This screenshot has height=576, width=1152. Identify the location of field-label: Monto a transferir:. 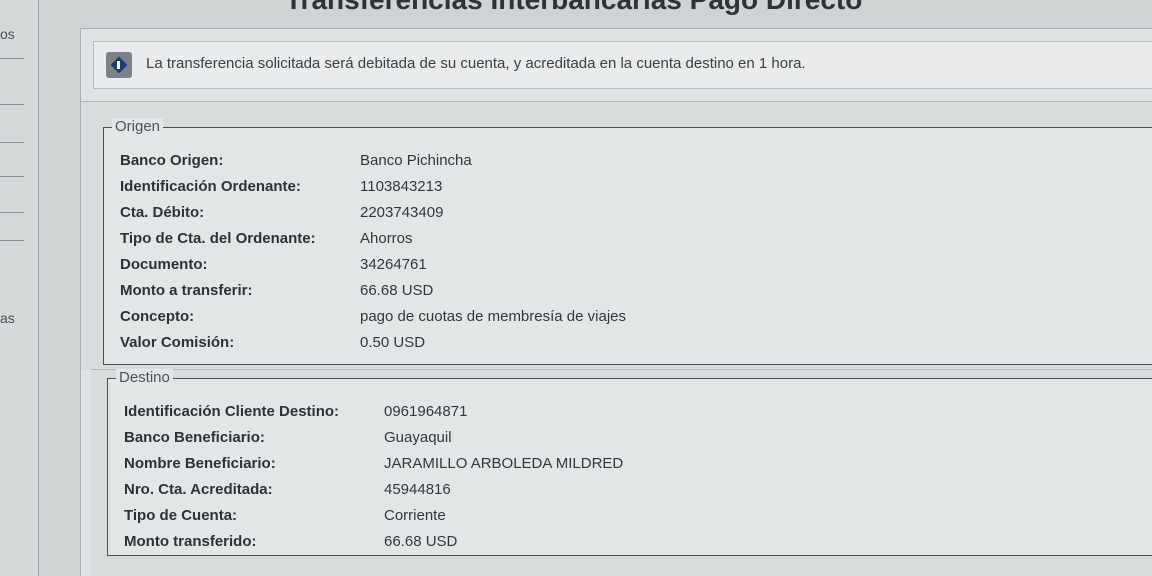
(186, 290).